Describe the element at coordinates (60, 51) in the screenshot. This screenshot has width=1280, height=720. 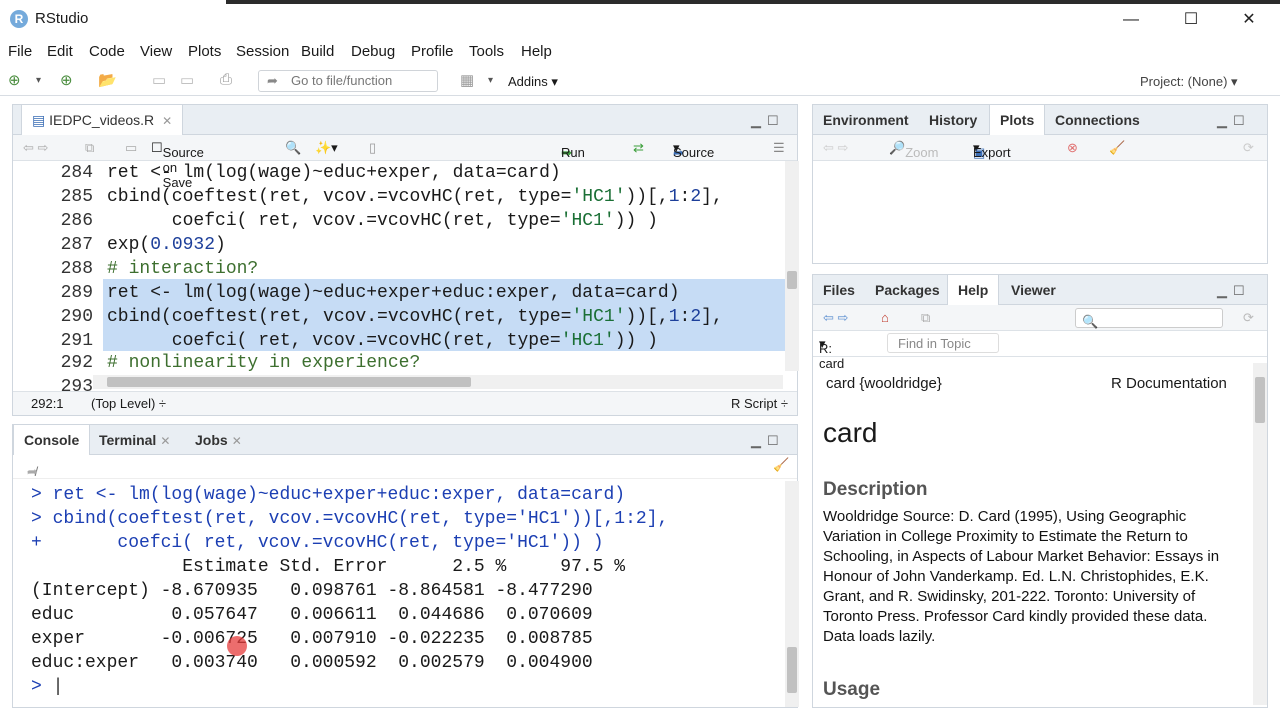
I see `menu-edit: Edit` at that location.